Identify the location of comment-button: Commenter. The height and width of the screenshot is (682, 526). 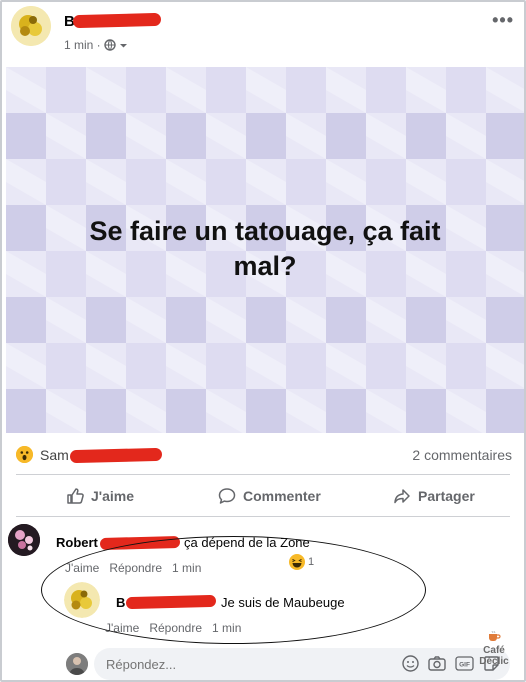
(269, 496).